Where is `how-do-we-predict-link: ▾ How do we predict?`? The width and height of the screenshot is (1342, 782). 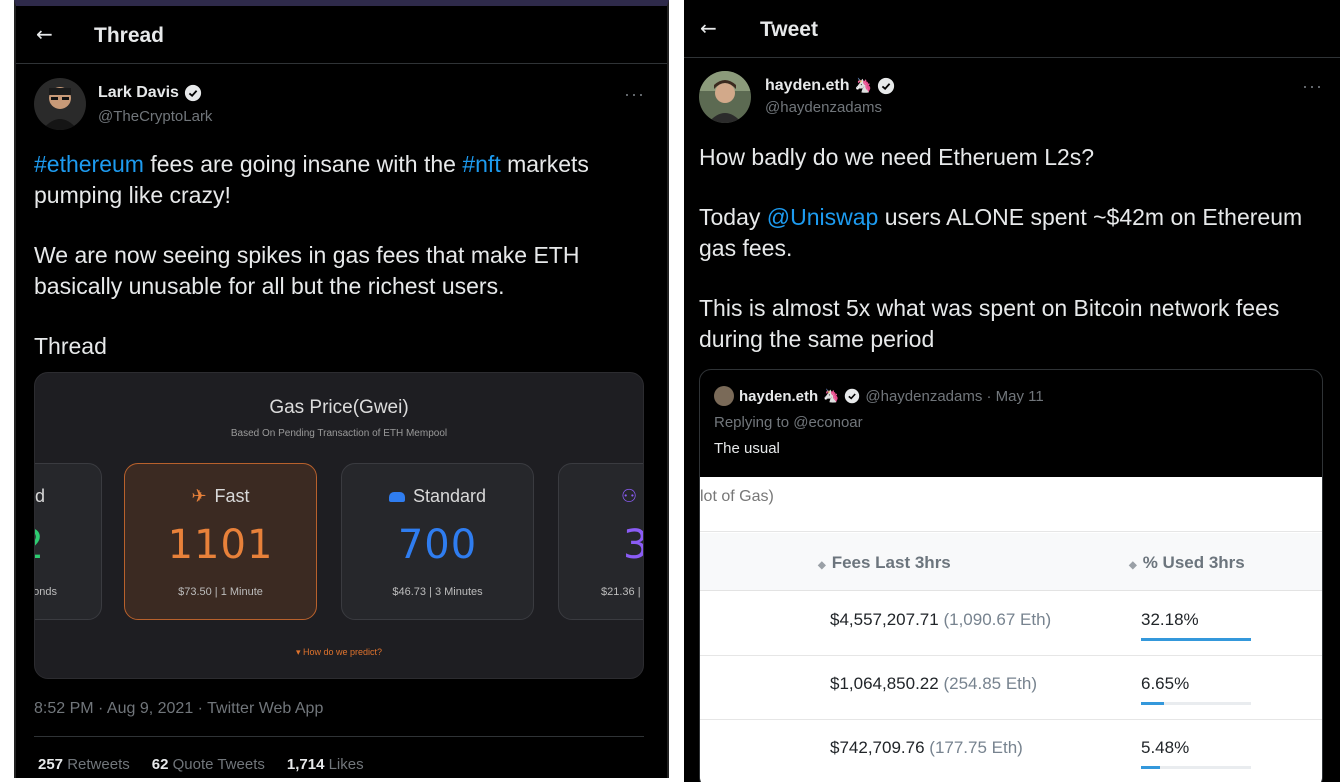 how-do-we-predict-link: ▾ How do we predict? is located at coordinates (339, 652).